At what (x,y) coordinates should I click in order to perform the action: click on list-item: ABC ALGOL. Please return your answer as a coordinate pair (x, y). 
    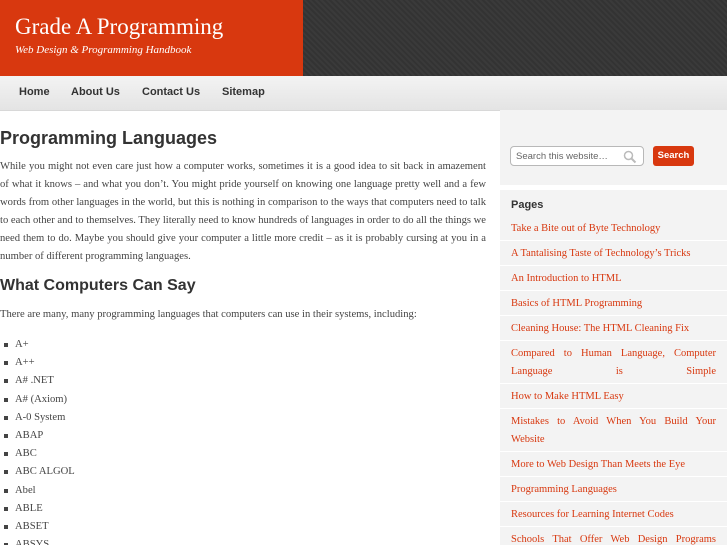
    Looking at the image, I should click on (37, 472).